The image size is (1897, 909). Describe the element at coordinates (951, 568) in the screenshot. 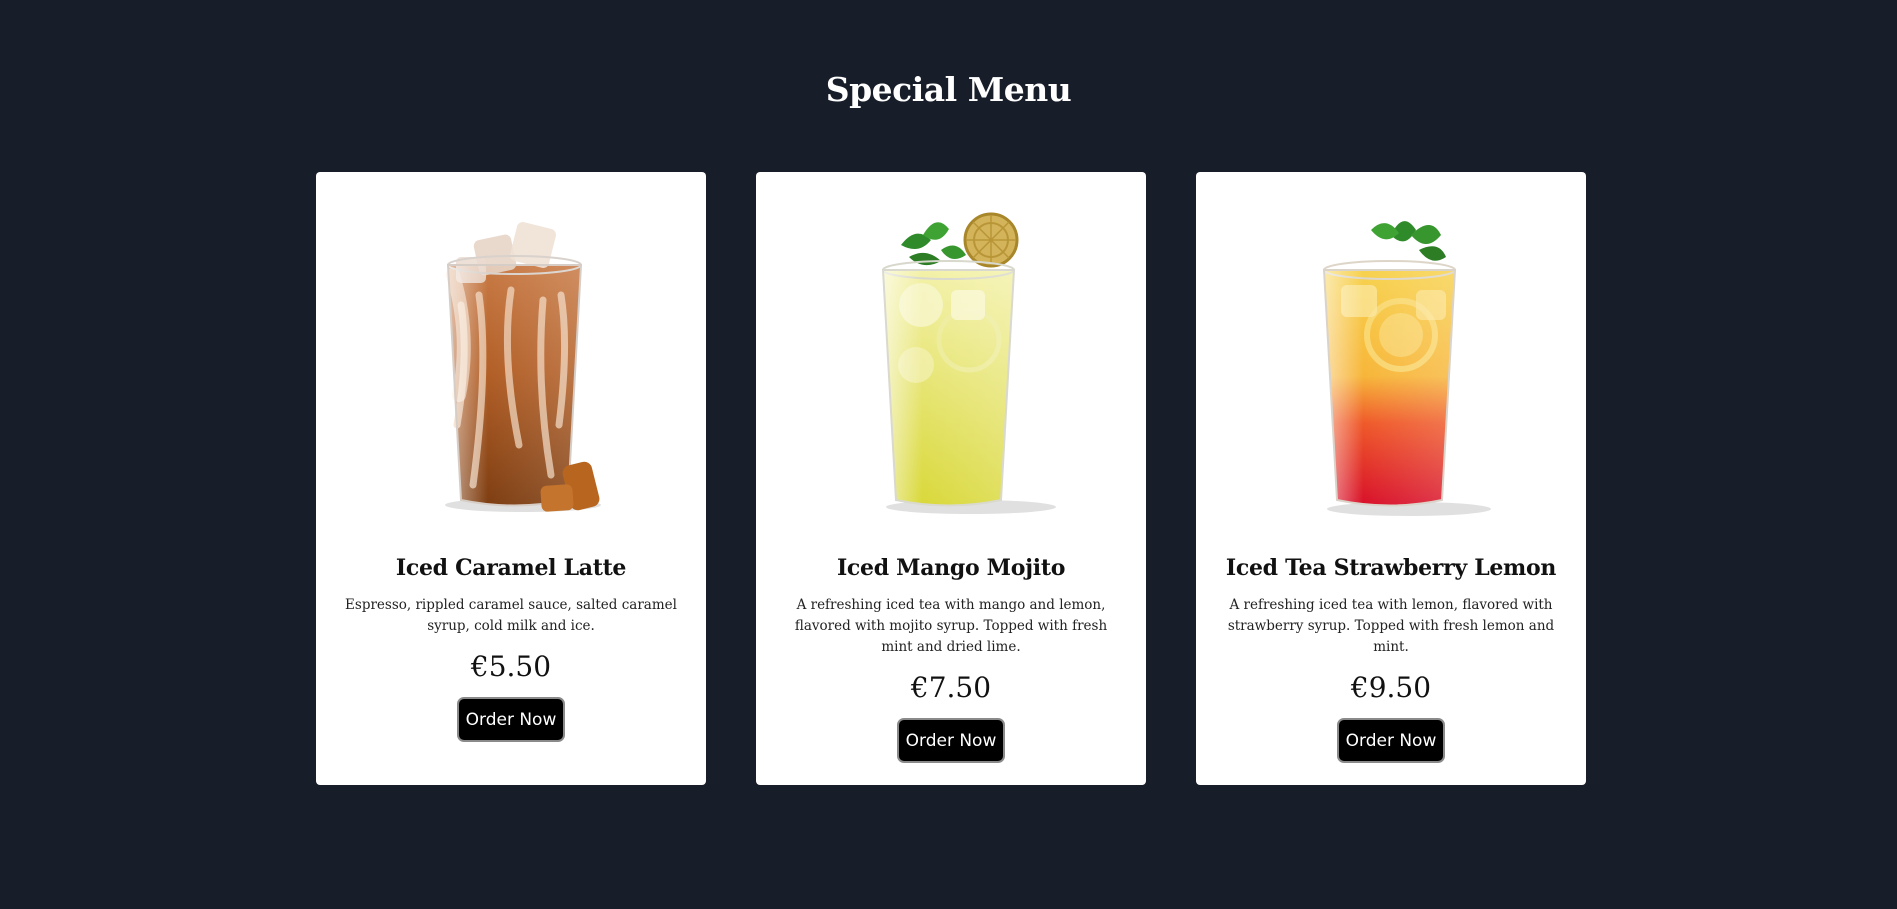

I see `item-name: Iced Mango Mojito` at that location.